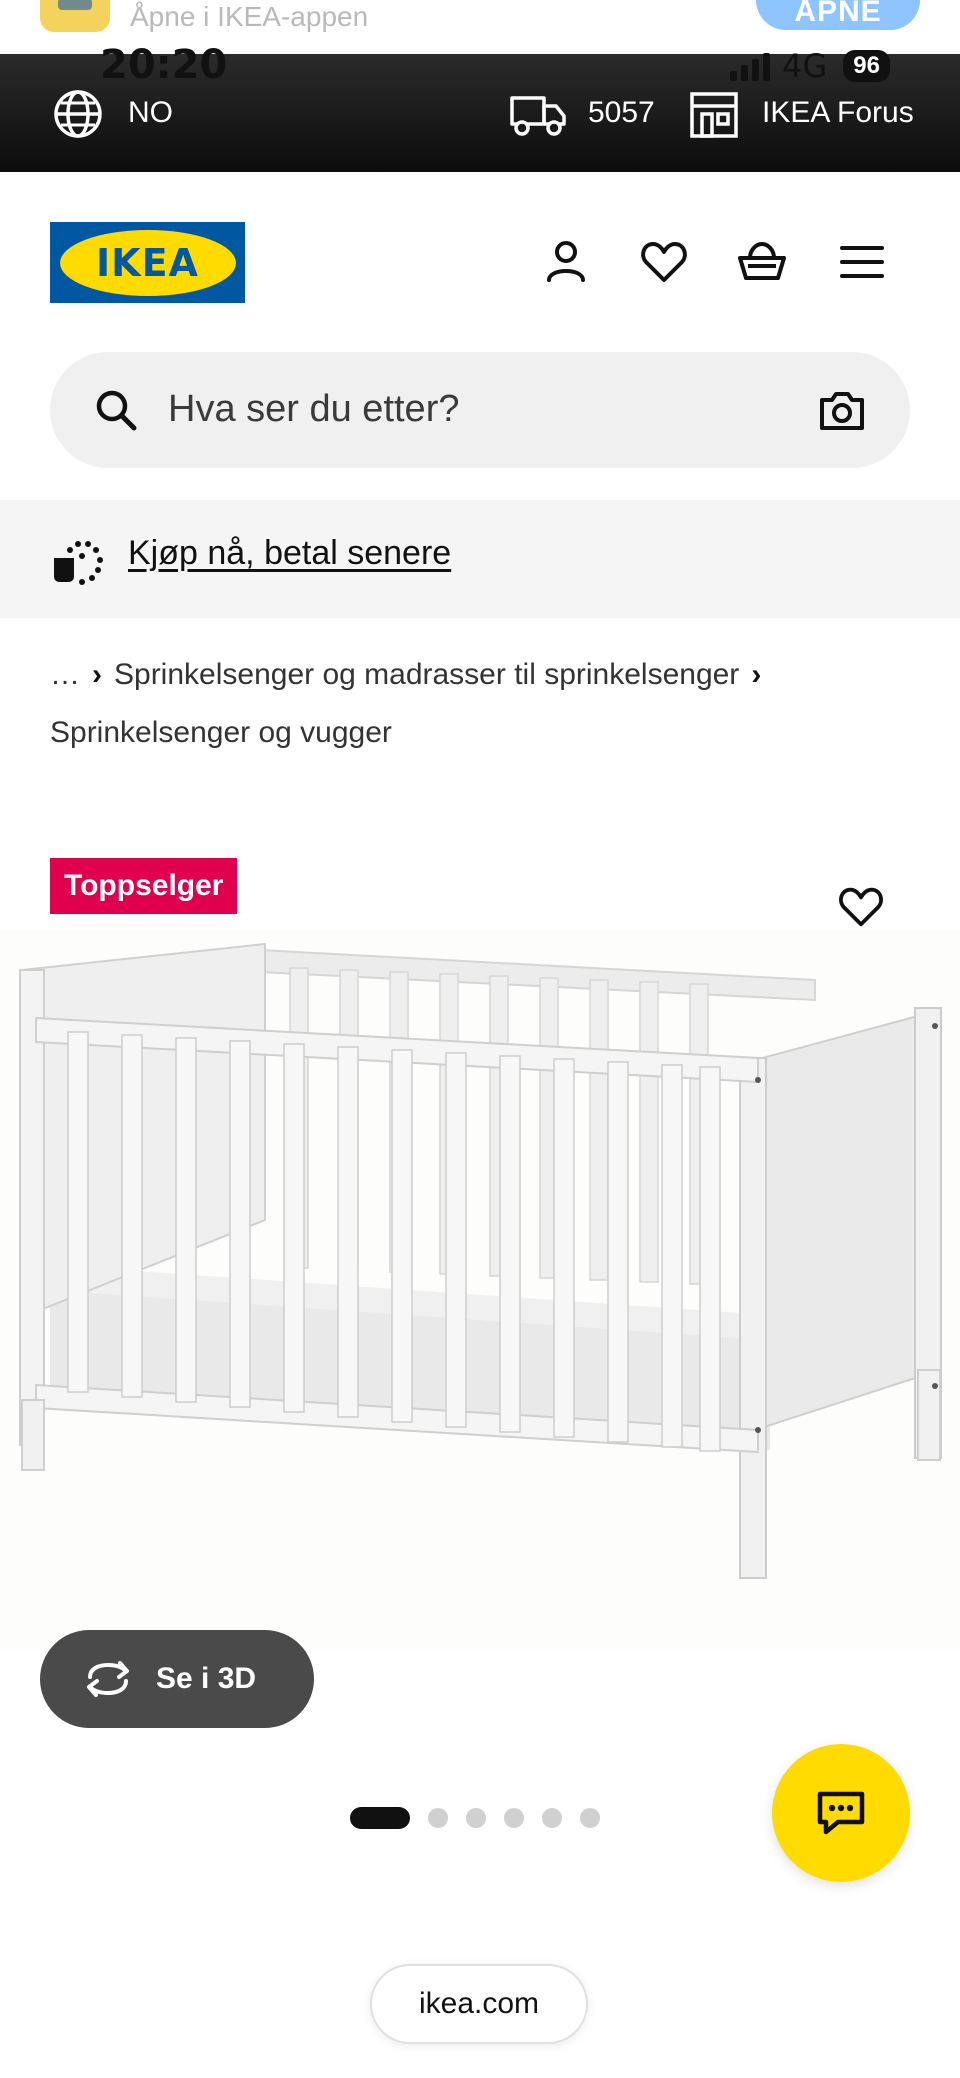 The image size is (960, 2078). I want to click on chat-icon, so click(841, 1813).